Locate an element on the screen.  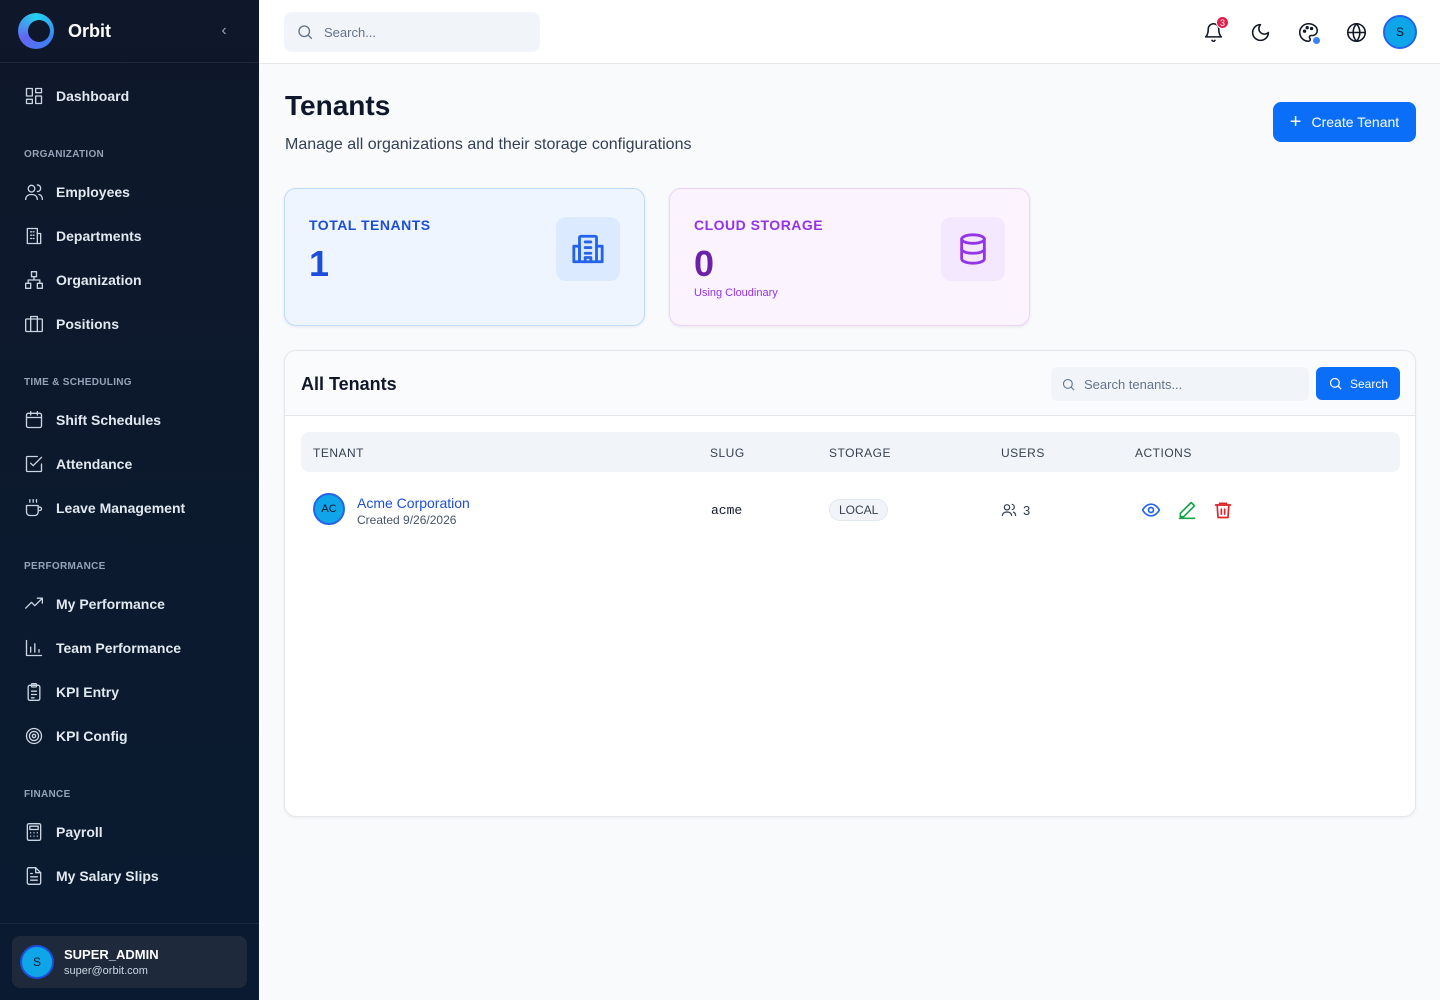
notification-badge: 3 is located at coordinates (1222, 22).